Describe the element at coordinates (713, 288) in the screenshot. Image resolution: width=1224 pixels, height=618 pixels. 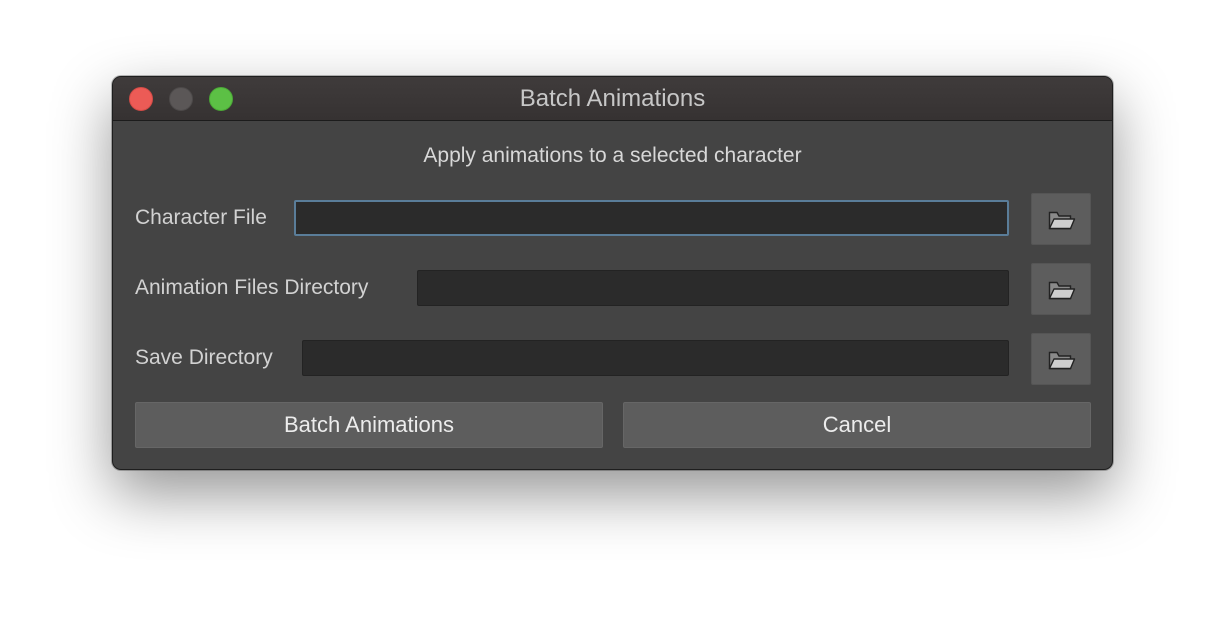
I see `animation-directory-input` at that location.